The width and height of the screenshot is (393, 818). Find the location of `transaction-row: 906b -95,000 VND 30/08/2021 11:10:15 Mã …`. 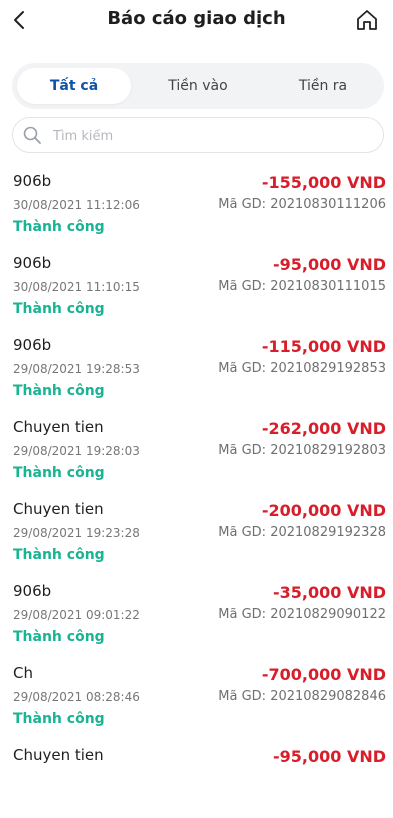

transaction-row: 906b -95,000 VND 30/08/2021 11:10:15 Mã … is located at coordinates (196, 285).